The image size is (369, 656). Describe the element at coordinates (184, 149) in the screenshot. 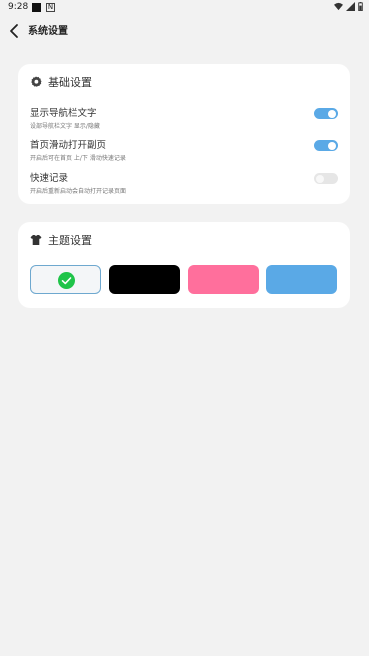

I see `setting-swipe-open-subpage: 首页滑动打开副页 开启后可在首页 上/下 滑动快速记录` at that location.